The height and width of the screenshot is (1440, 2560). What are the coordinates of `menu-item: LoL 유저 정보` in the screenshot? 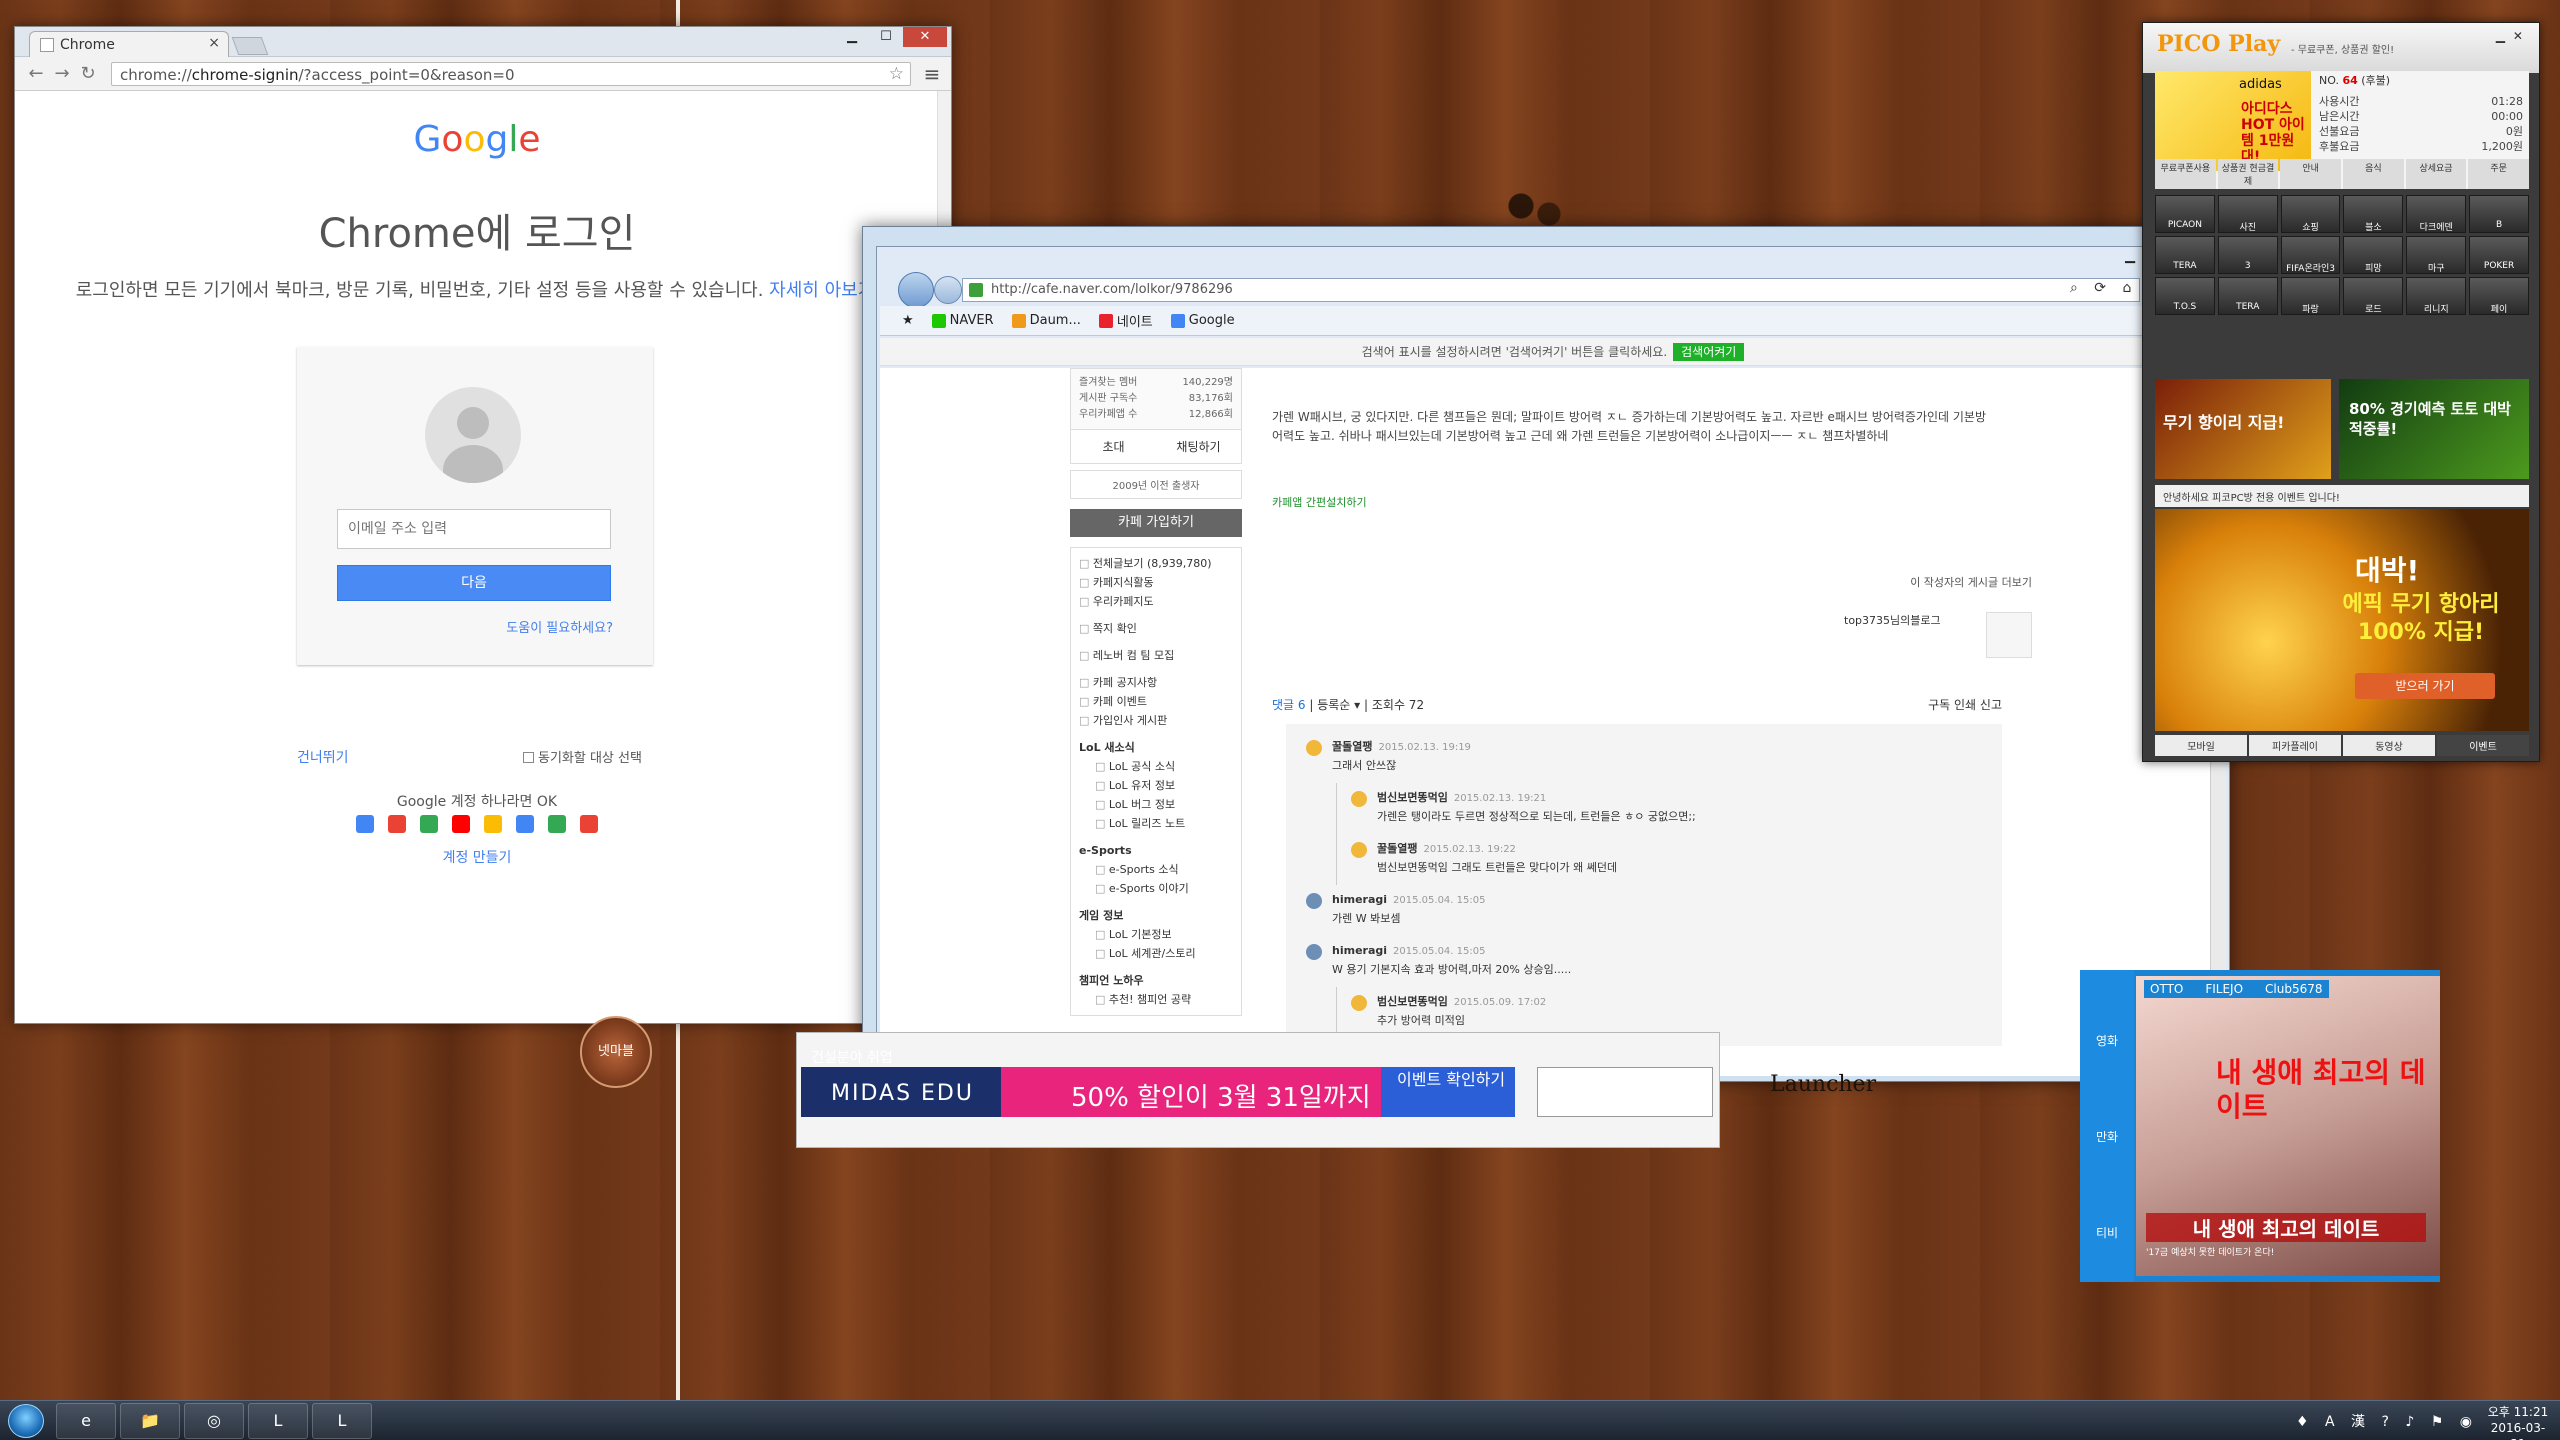 It's located at (1156, 785).